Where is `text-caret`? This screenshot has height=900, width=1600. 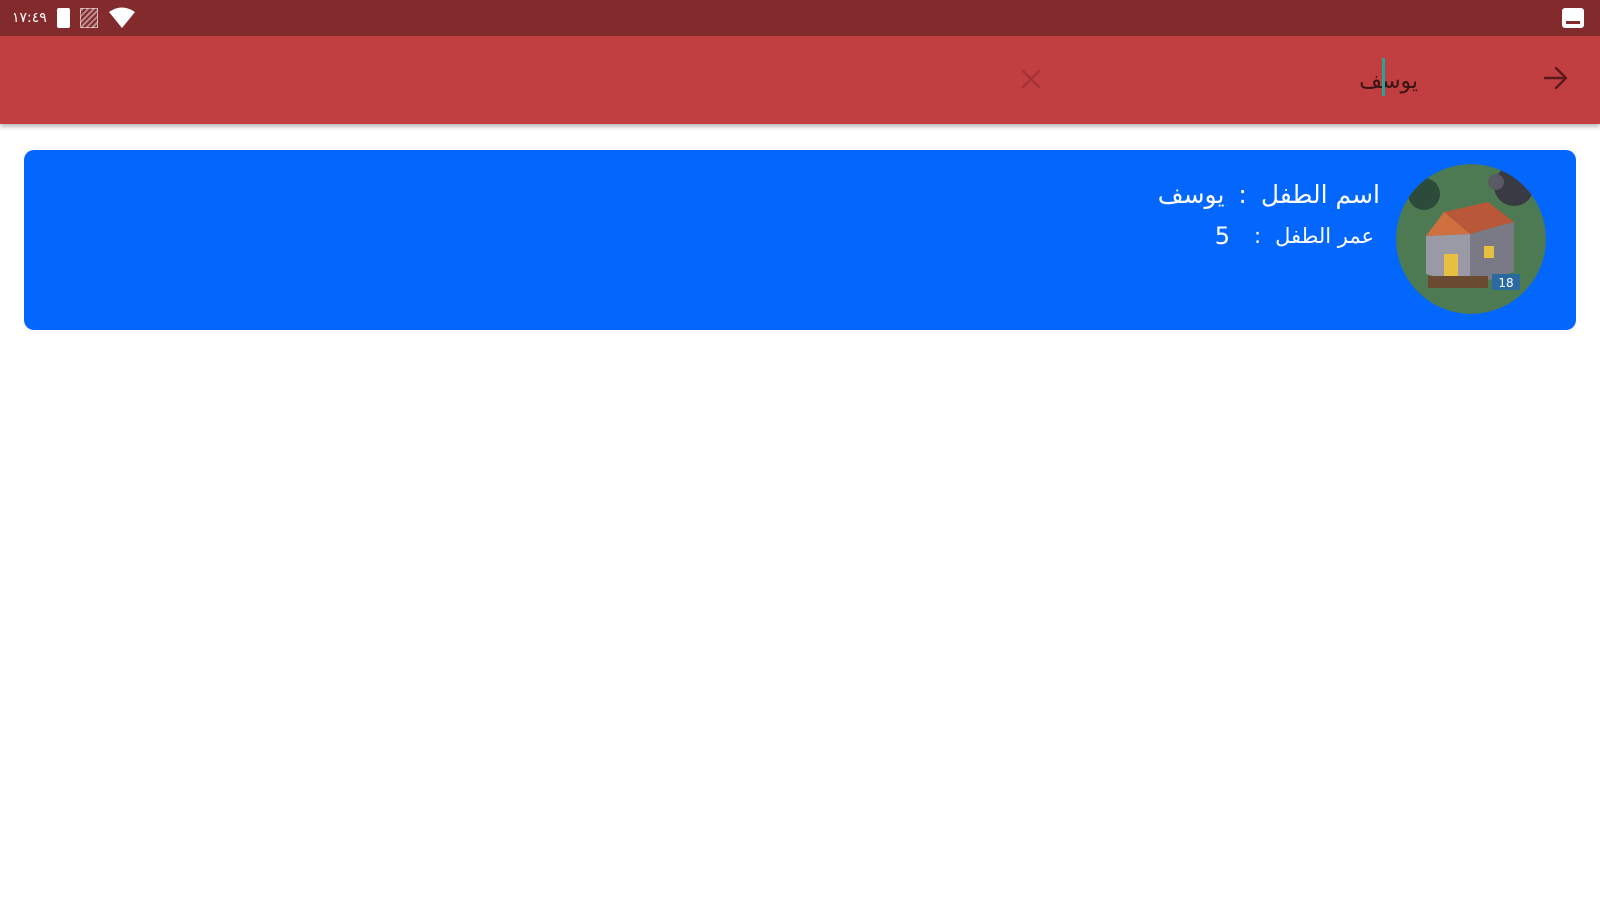 text-caret is located at coordinates (1383, 77).